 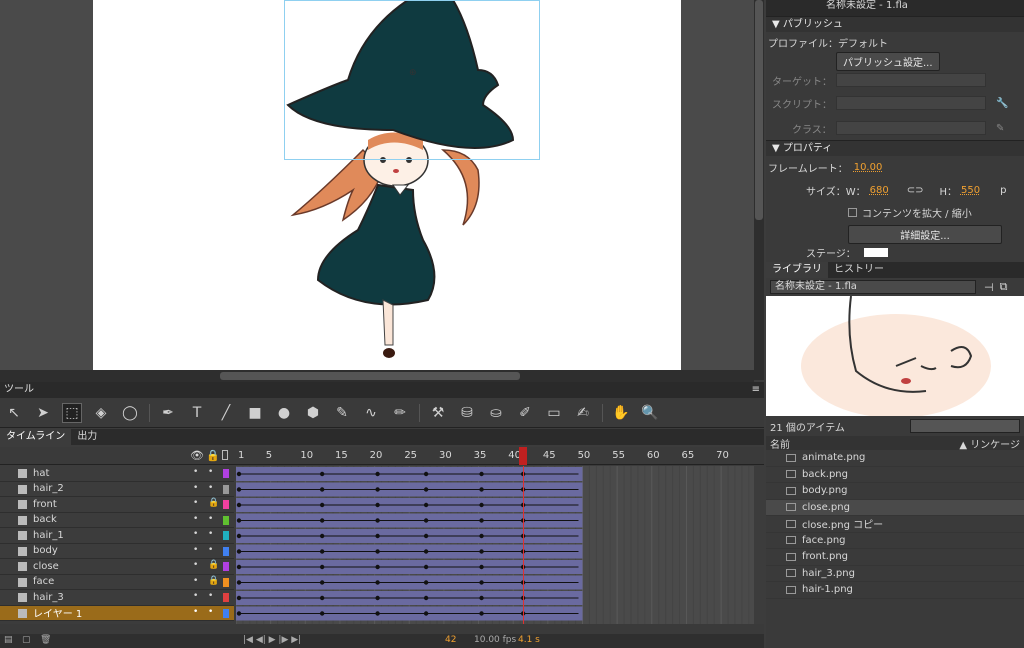 I want to click on layer-row: close • 🔒, so click(x=117, y=567).